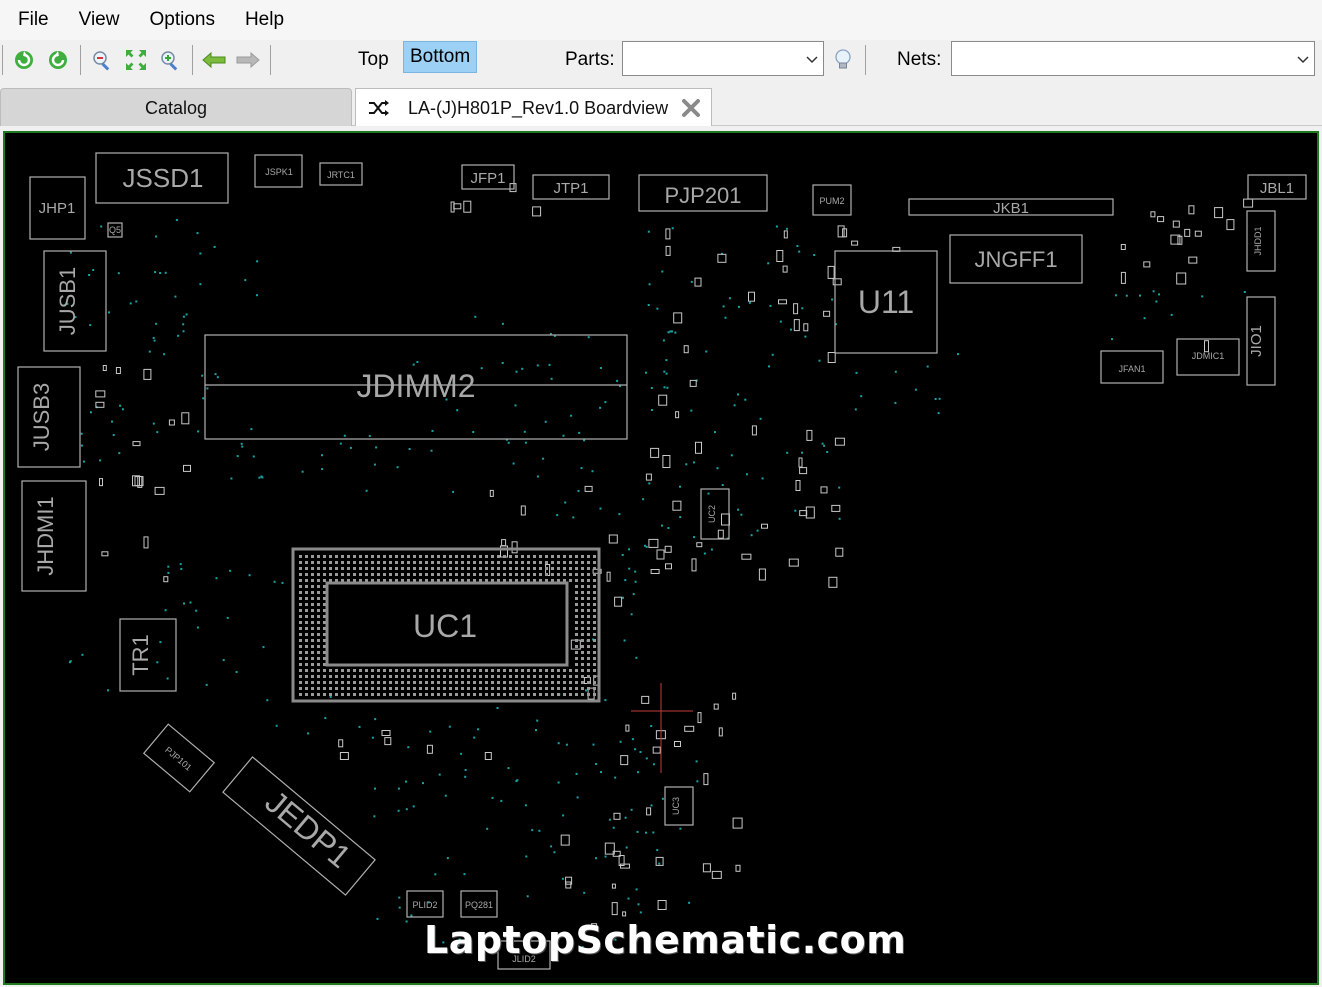  I want to click on zoom-out-icon, so click(102, 60).